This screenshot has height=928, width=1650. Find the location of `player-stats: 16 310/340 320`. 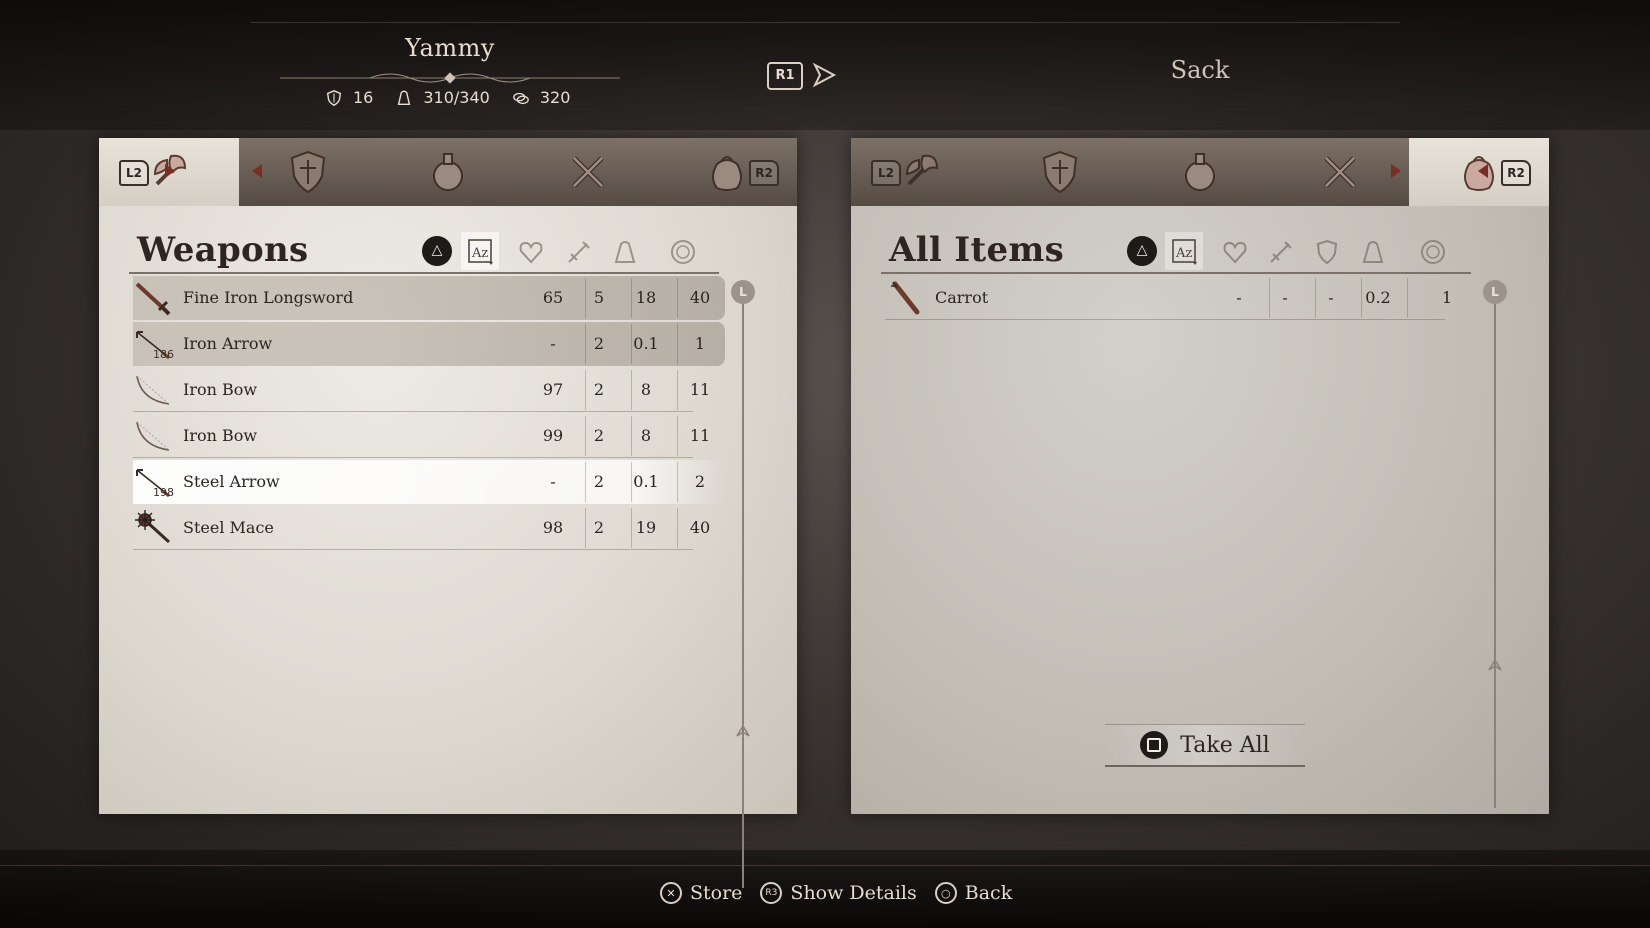

player-stats: 16 310/340 320 is located at coordinates (447, 97).